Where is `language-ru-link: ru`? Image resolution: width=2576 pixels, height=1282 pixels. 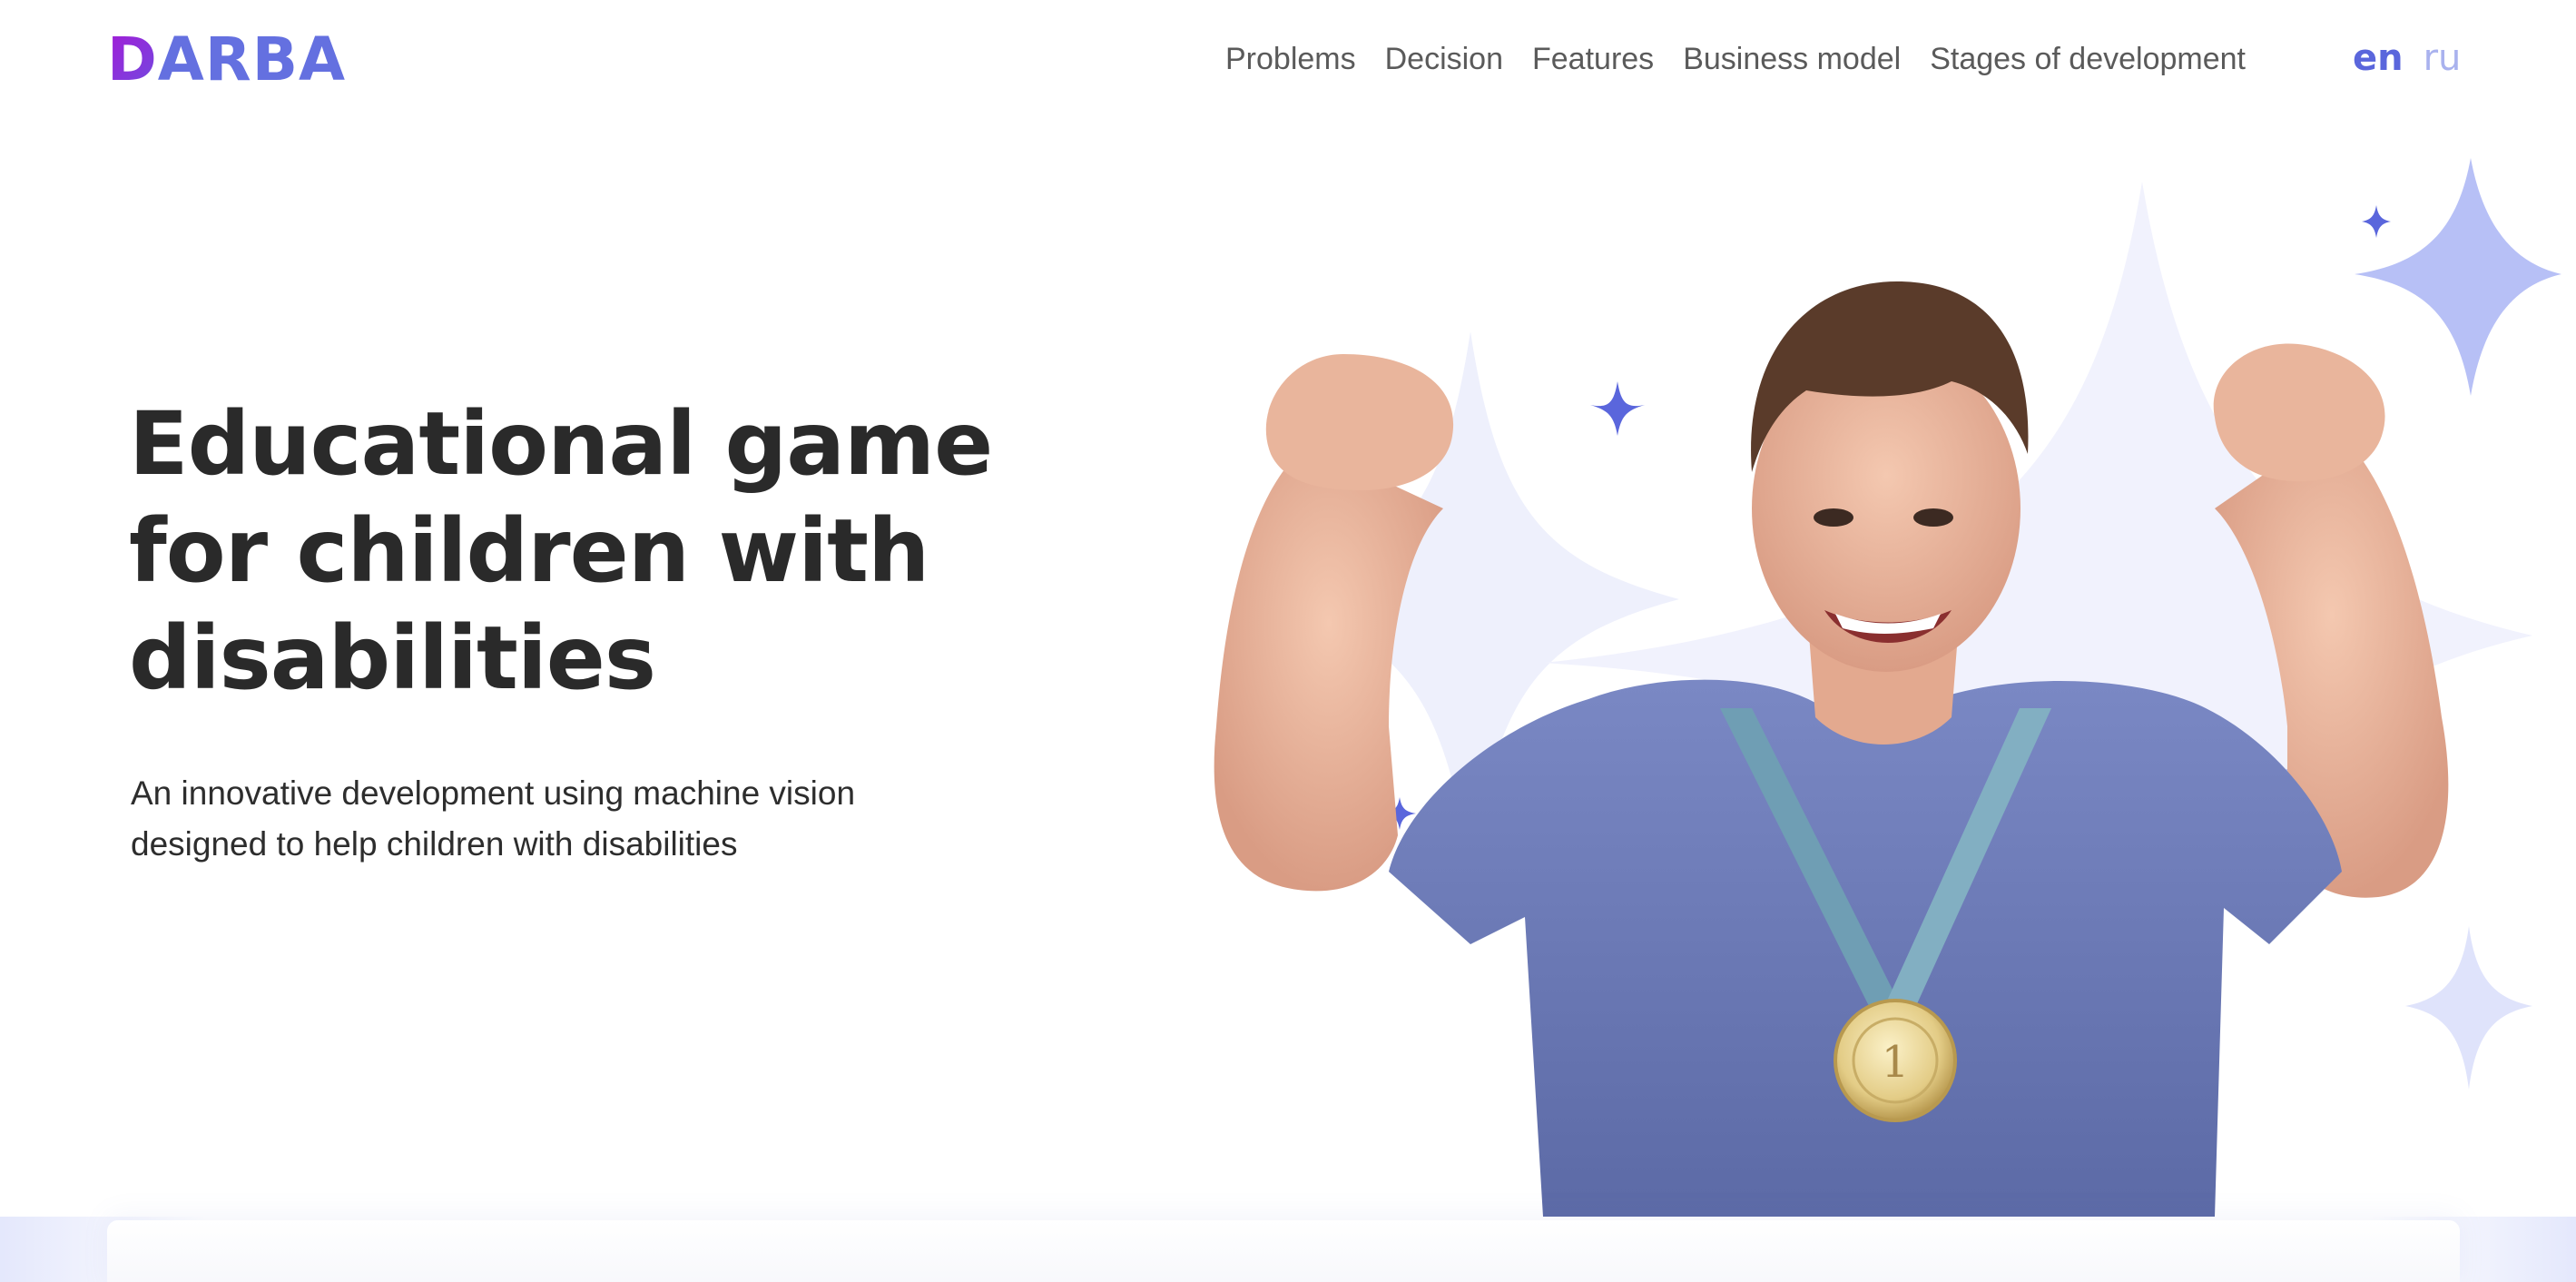
language-ru-link: ru is located at coordinates (2443, 58).